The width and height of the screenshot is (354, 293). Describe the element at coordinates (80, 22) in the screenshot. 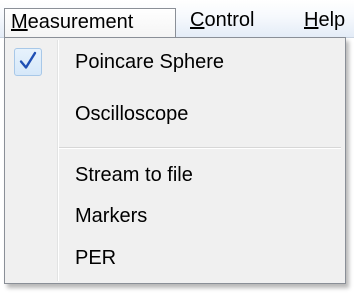

I see `menu-measurement-label: easurement` at that location.